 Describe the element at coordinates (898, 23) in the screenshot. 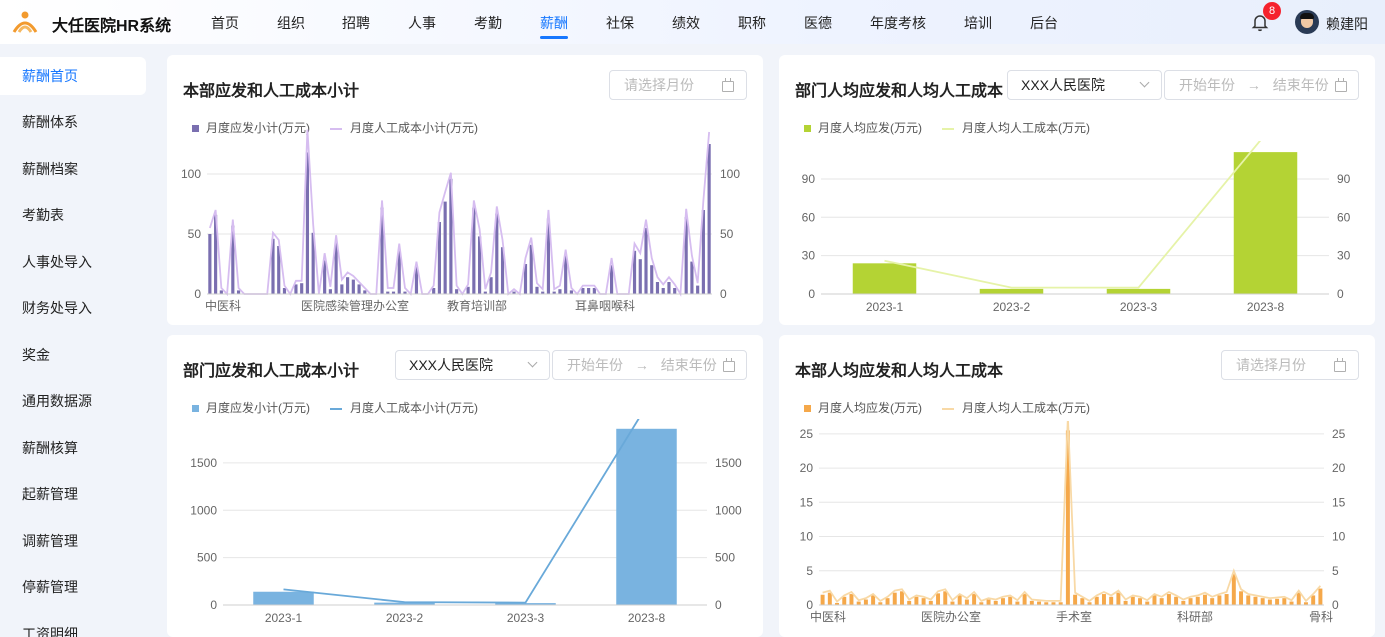

I see `nav-annual-review: 年度考核` at that location.